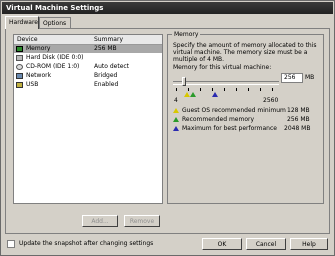 The height and width of the screenshot is (256, 335). I want to click on device-row-cdrom: CD-ROM (IDE 1:0) Auto detect, so click(88, 67).